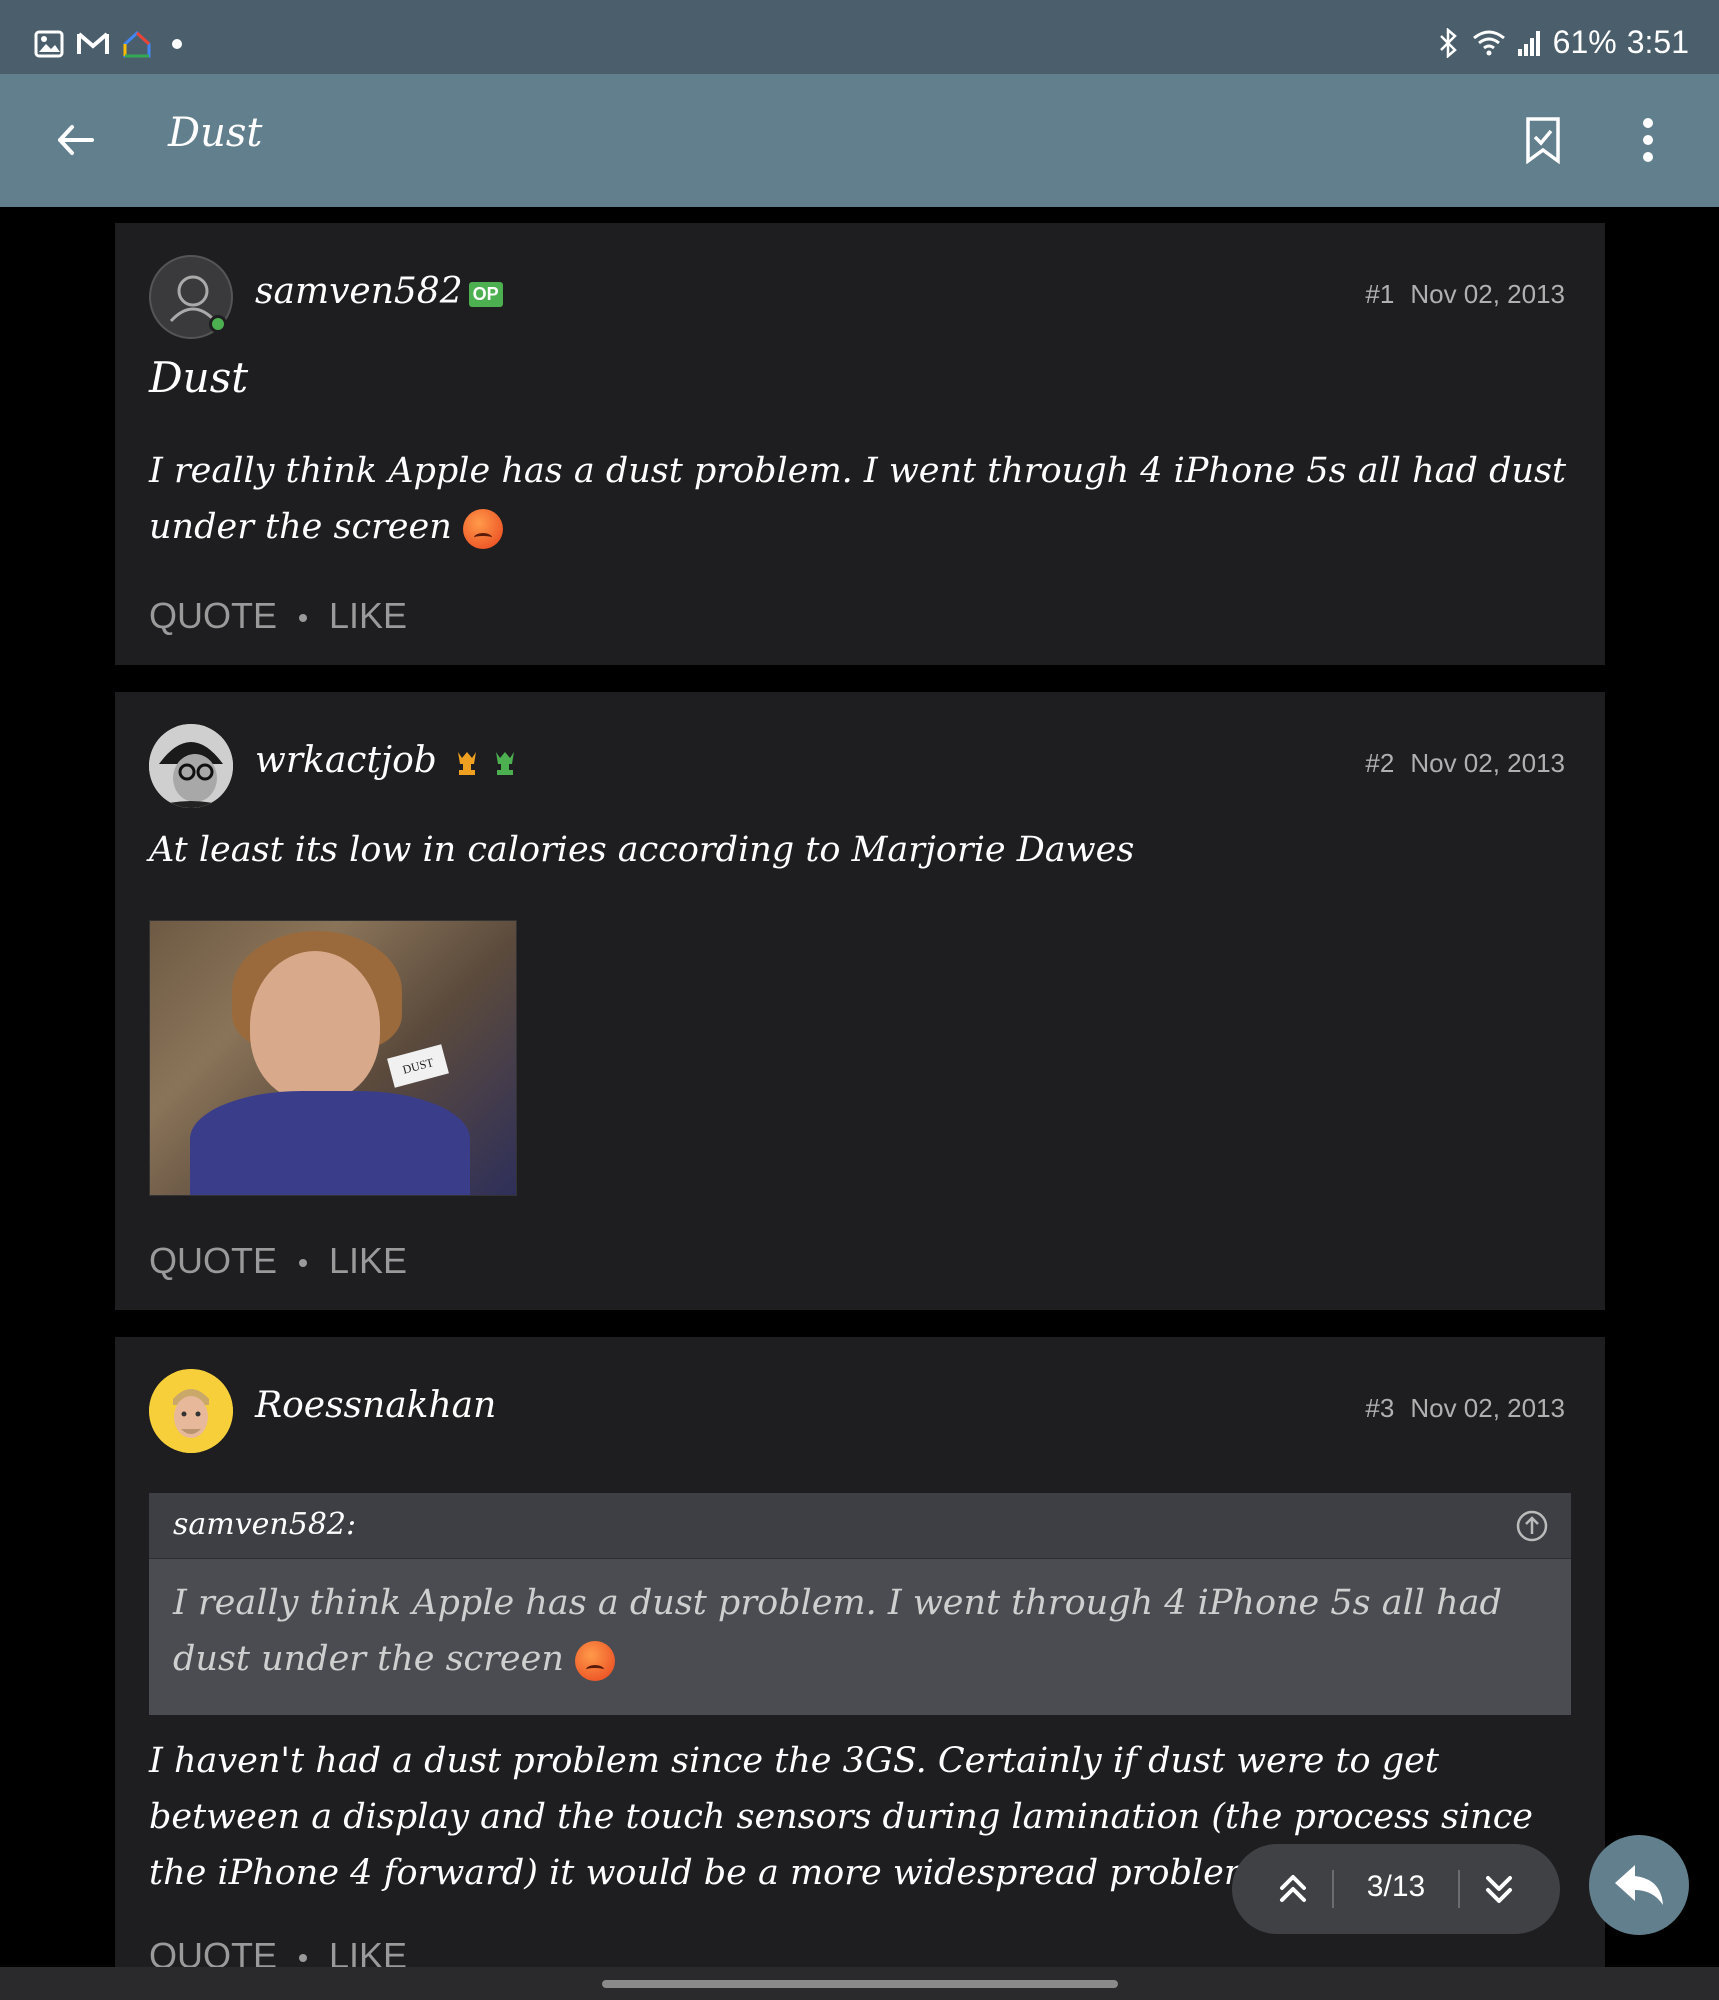 The width and height of the screenshot is (1719, 2000). What do you see at coordinates (1532, 1526) in the screenshot?
I see `jump-to-quote-icon` at bounding box center [1532, 1526].